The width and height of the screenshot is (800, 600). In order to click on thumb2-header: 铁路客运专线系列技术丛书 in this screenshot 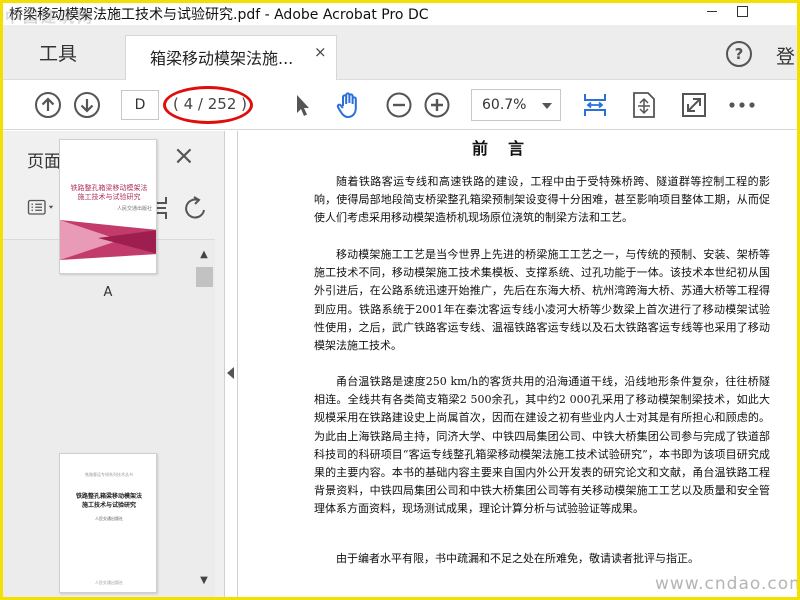, I will do `click(109, 474)`.